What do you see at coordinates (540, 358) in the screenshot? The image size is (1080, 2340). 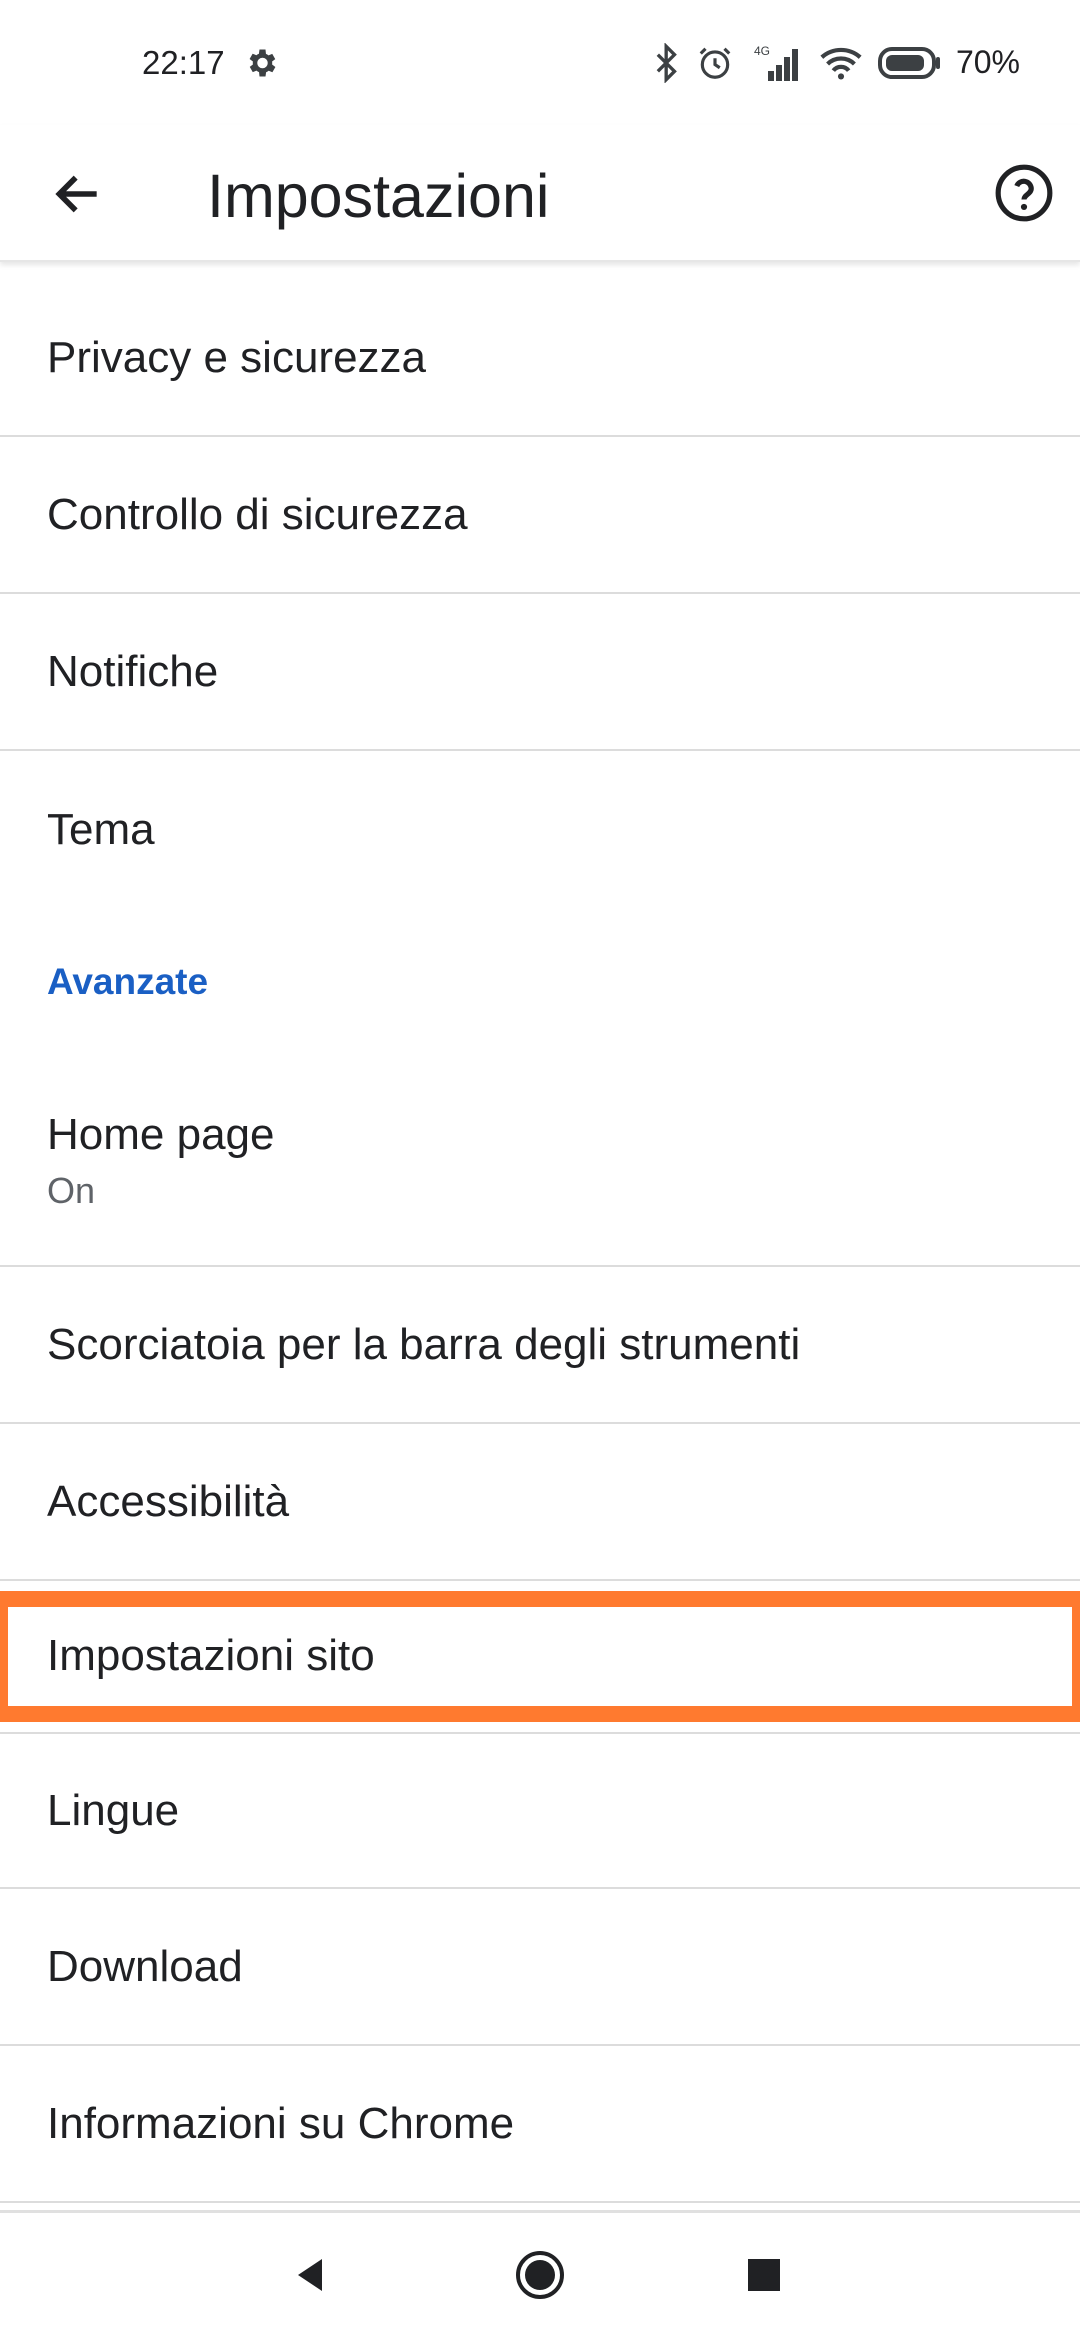 I see `setting-privacy: Privacy e sicurezza` at bounding box center [540, 358].